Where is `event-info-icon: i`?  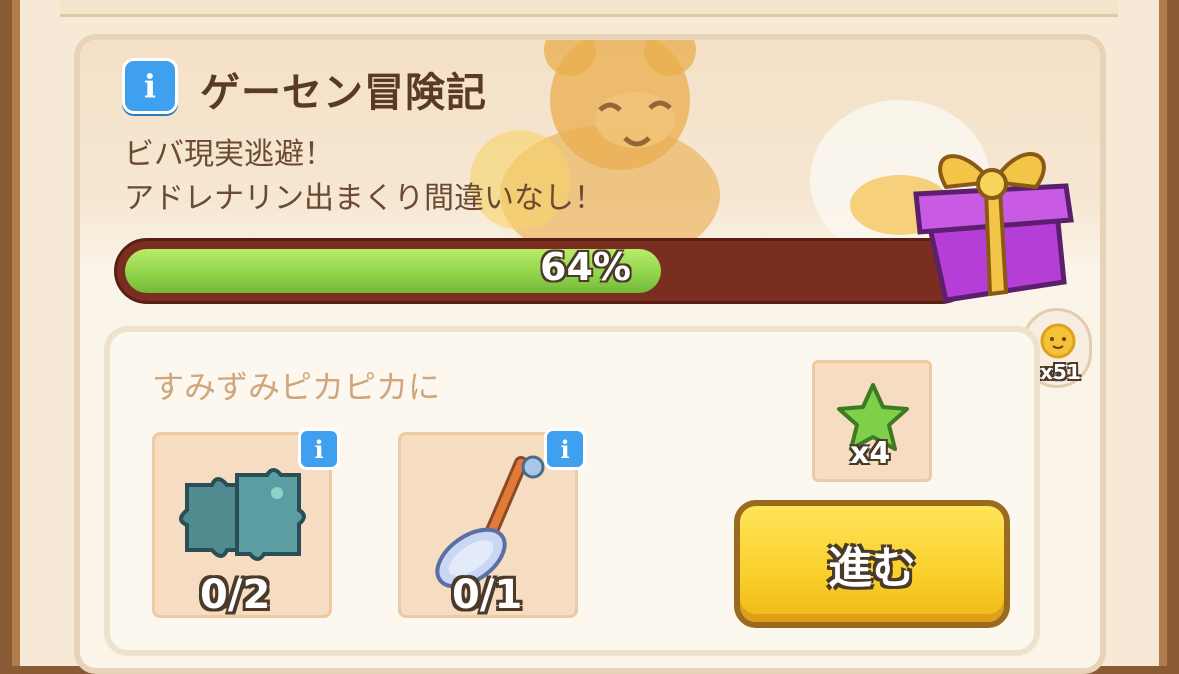 event-info-icon: i is located at coordinates (150, 86).